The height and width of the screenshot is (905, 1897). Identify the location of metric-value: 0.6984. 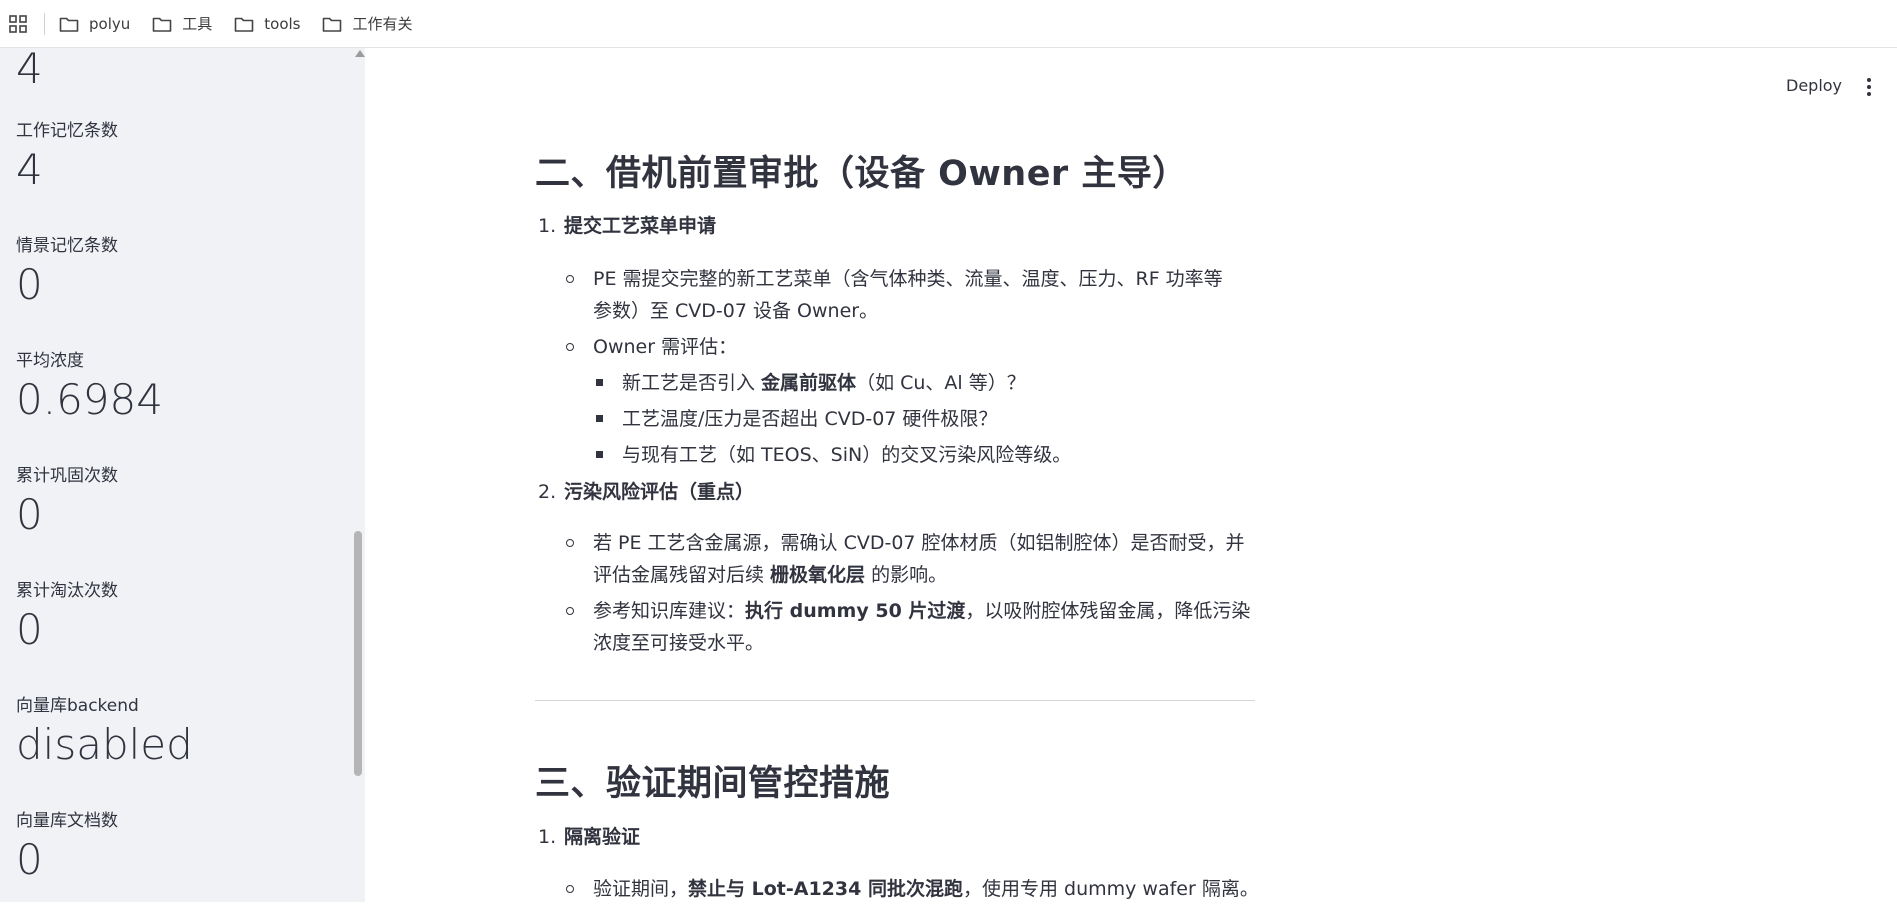
(89, 399).